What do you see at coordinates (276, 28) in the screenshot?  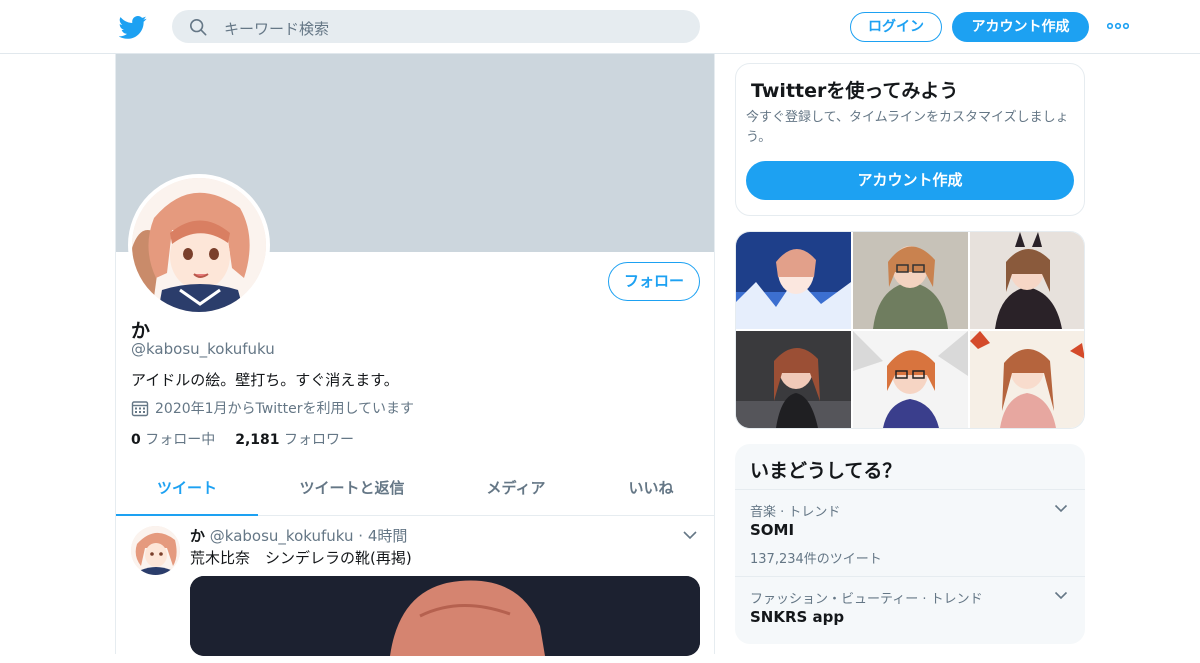 I see `search-input: キーワード検索` at bounding box center [276, 28].